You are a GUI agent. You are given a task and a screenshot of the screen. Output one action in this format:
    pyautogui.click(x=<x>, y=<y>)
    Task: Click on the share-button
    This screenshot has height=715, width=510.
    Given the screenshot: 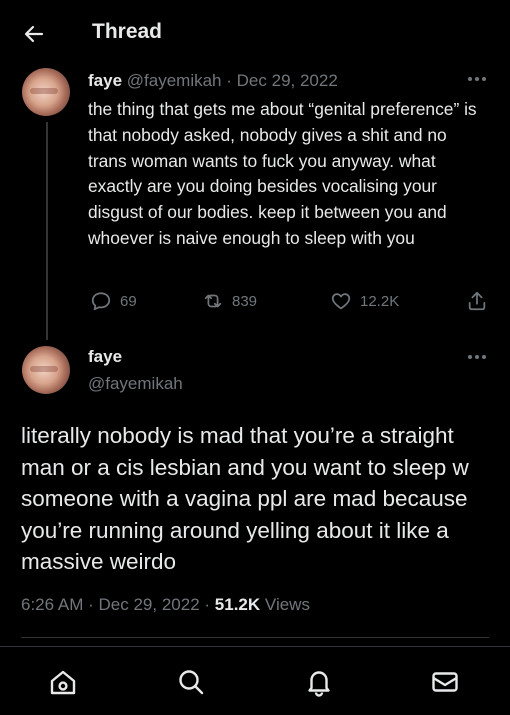 What is the action you would take?
    pyautogui.click(x=477, y=301)
    